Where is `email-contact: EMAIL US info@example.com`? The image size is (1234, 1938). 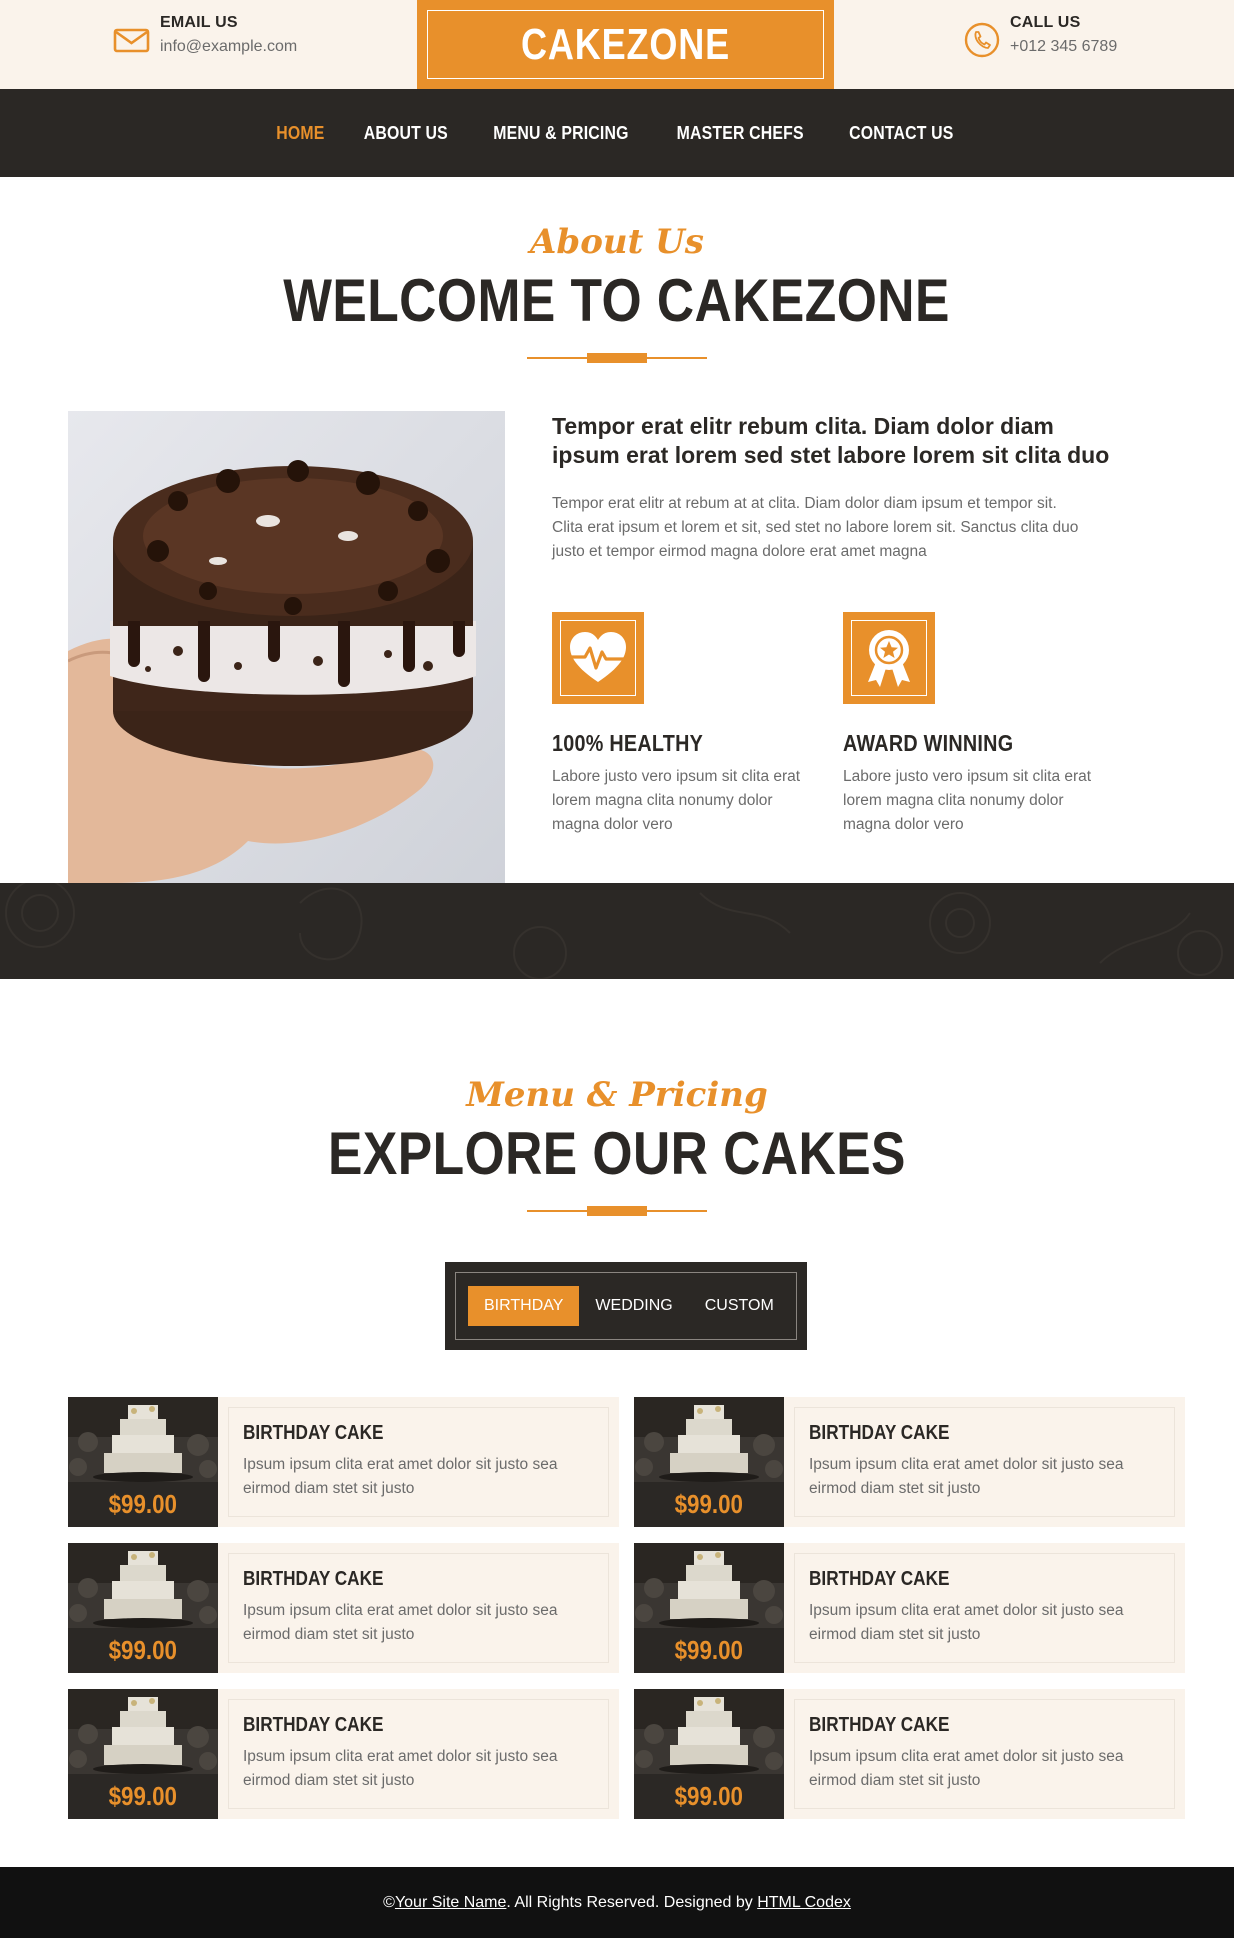 email-contact: EMAIL US info@example.com is located at coordinates (204, 37).